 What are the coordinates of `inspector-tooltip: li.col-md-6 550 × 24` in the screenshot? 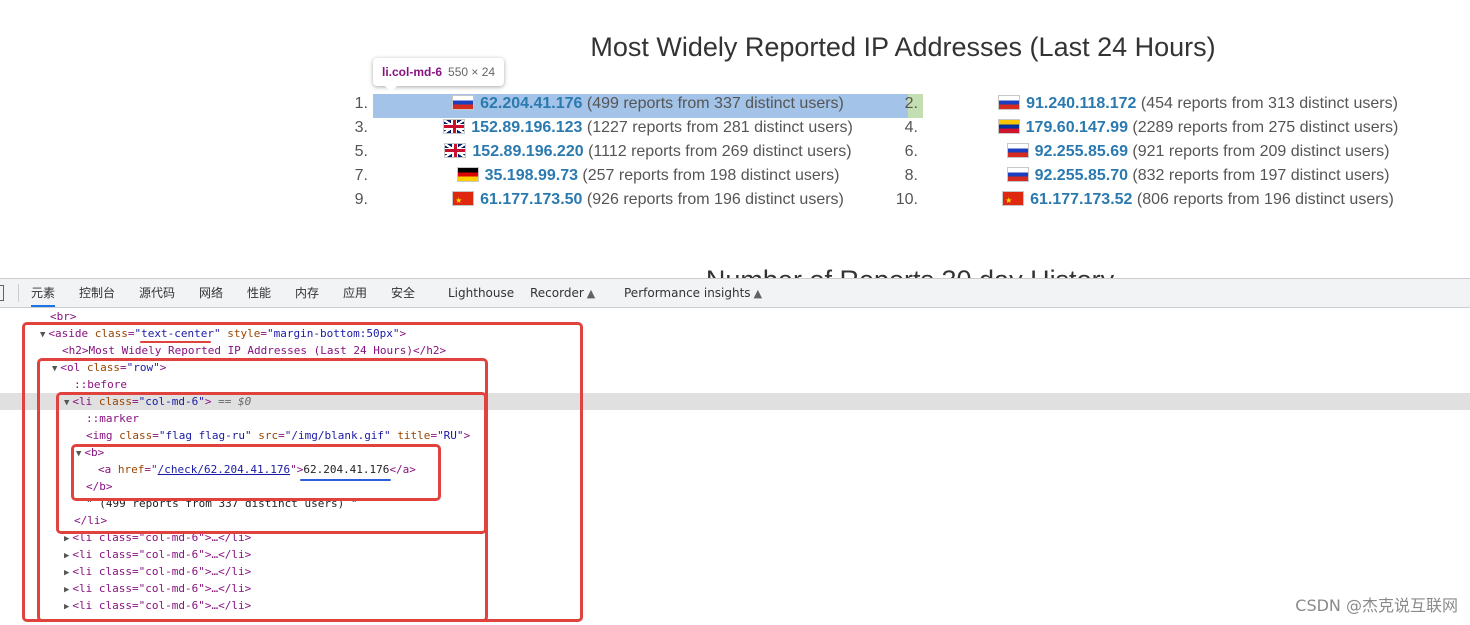 It's located at (439, 75).